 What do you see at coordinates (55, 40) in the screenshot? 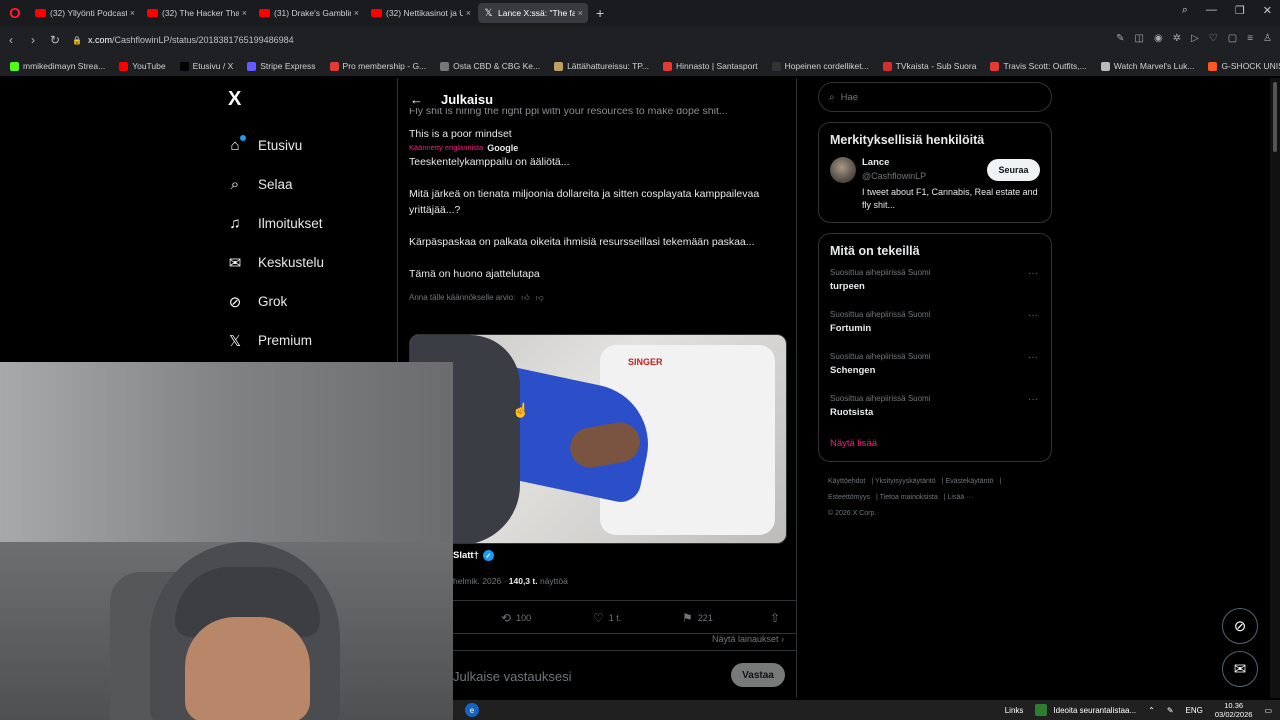
I see `reload-icon: ↻` at bounding box center [55, 40].